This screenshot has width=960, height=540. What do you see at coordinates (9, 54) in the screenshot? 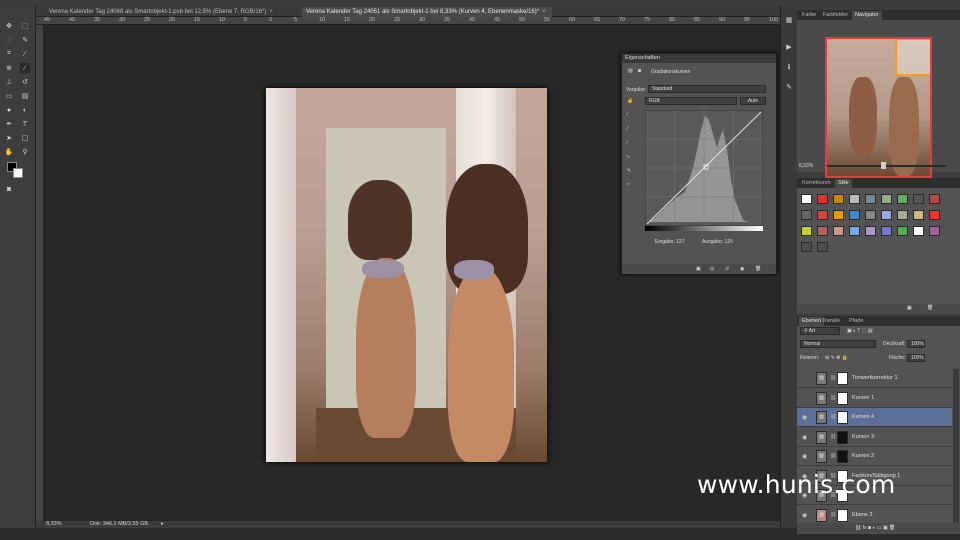
I see `crop-tool-icon: ⌗` at bounding box center [9, 54].